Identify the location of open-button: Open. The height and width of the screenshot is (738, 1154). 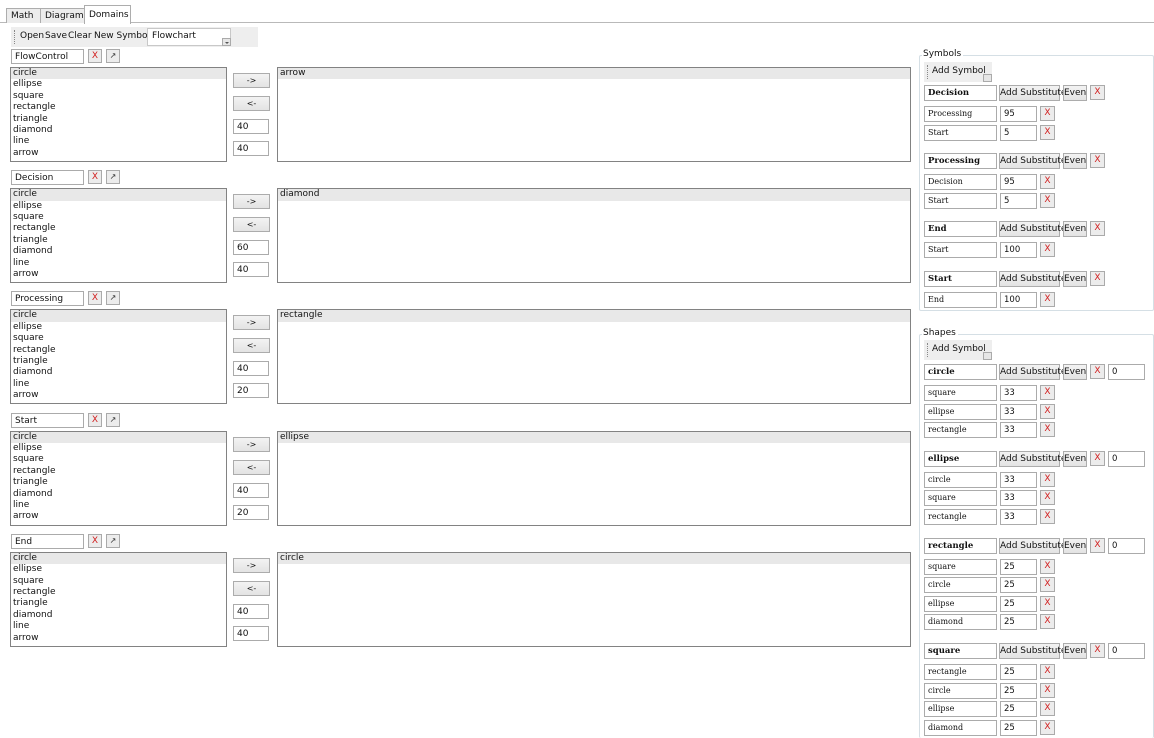
(32, 36).